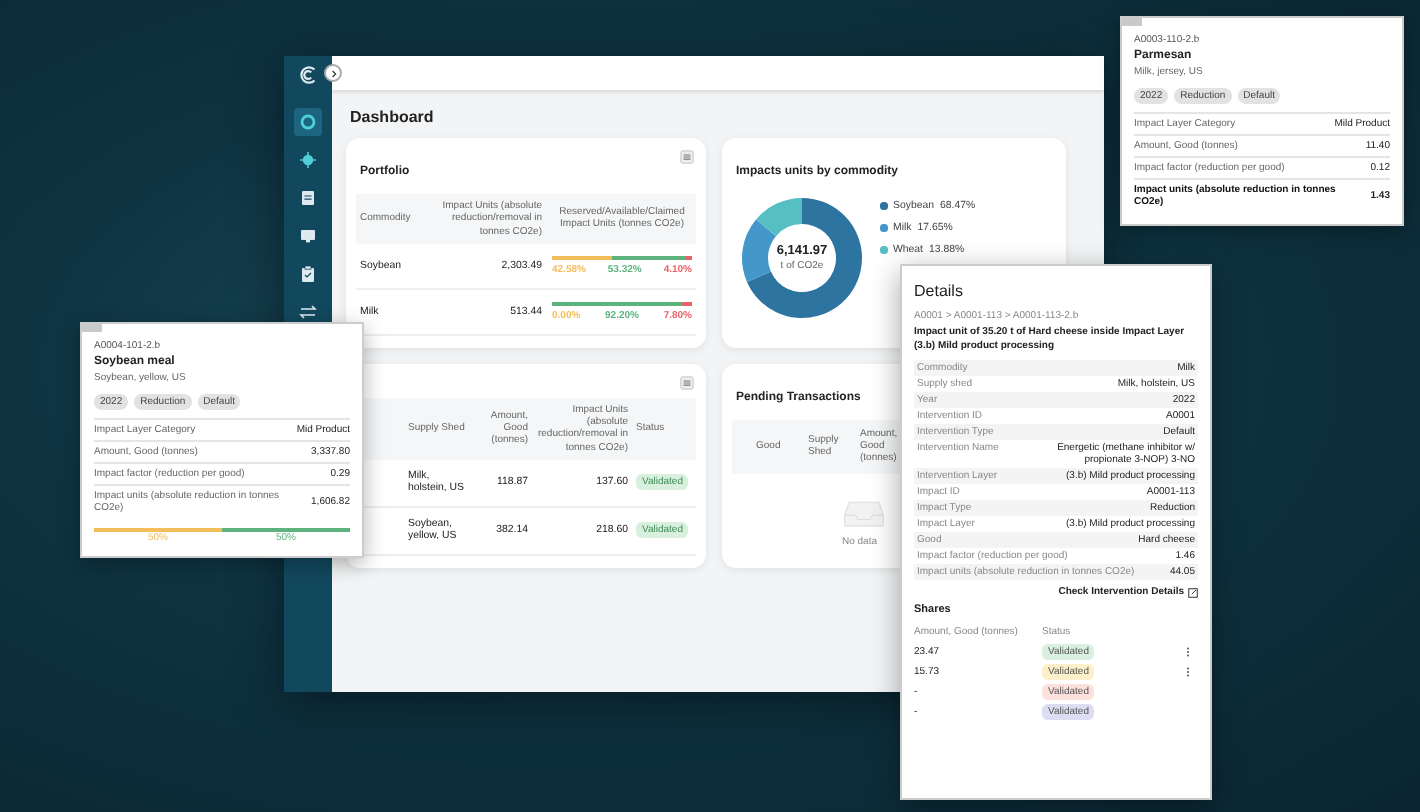  I want to click on swap-icon, so click(308, 312).